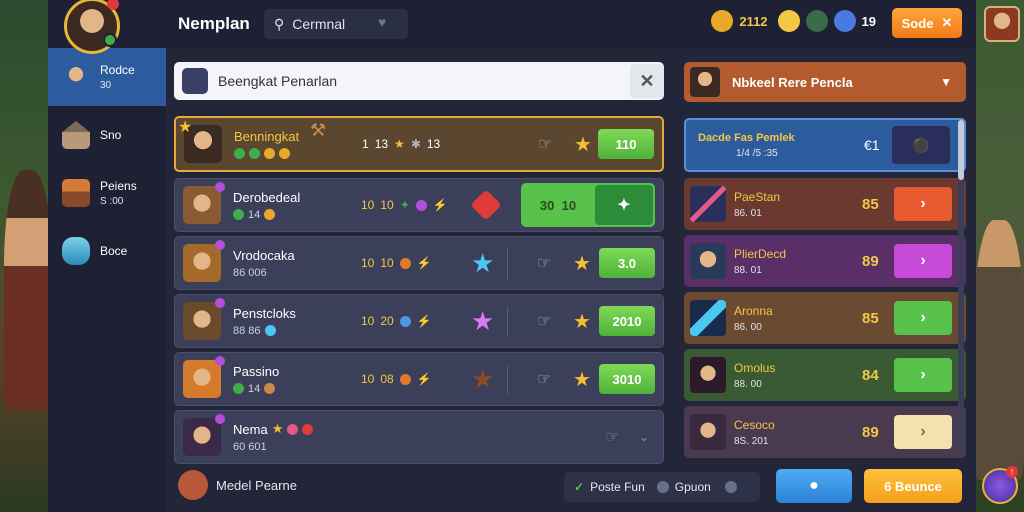  What do you see at coordinates (627, 379) in the screenshot?
I see `row-action-button: 3010` at bounding box center [627, 379].